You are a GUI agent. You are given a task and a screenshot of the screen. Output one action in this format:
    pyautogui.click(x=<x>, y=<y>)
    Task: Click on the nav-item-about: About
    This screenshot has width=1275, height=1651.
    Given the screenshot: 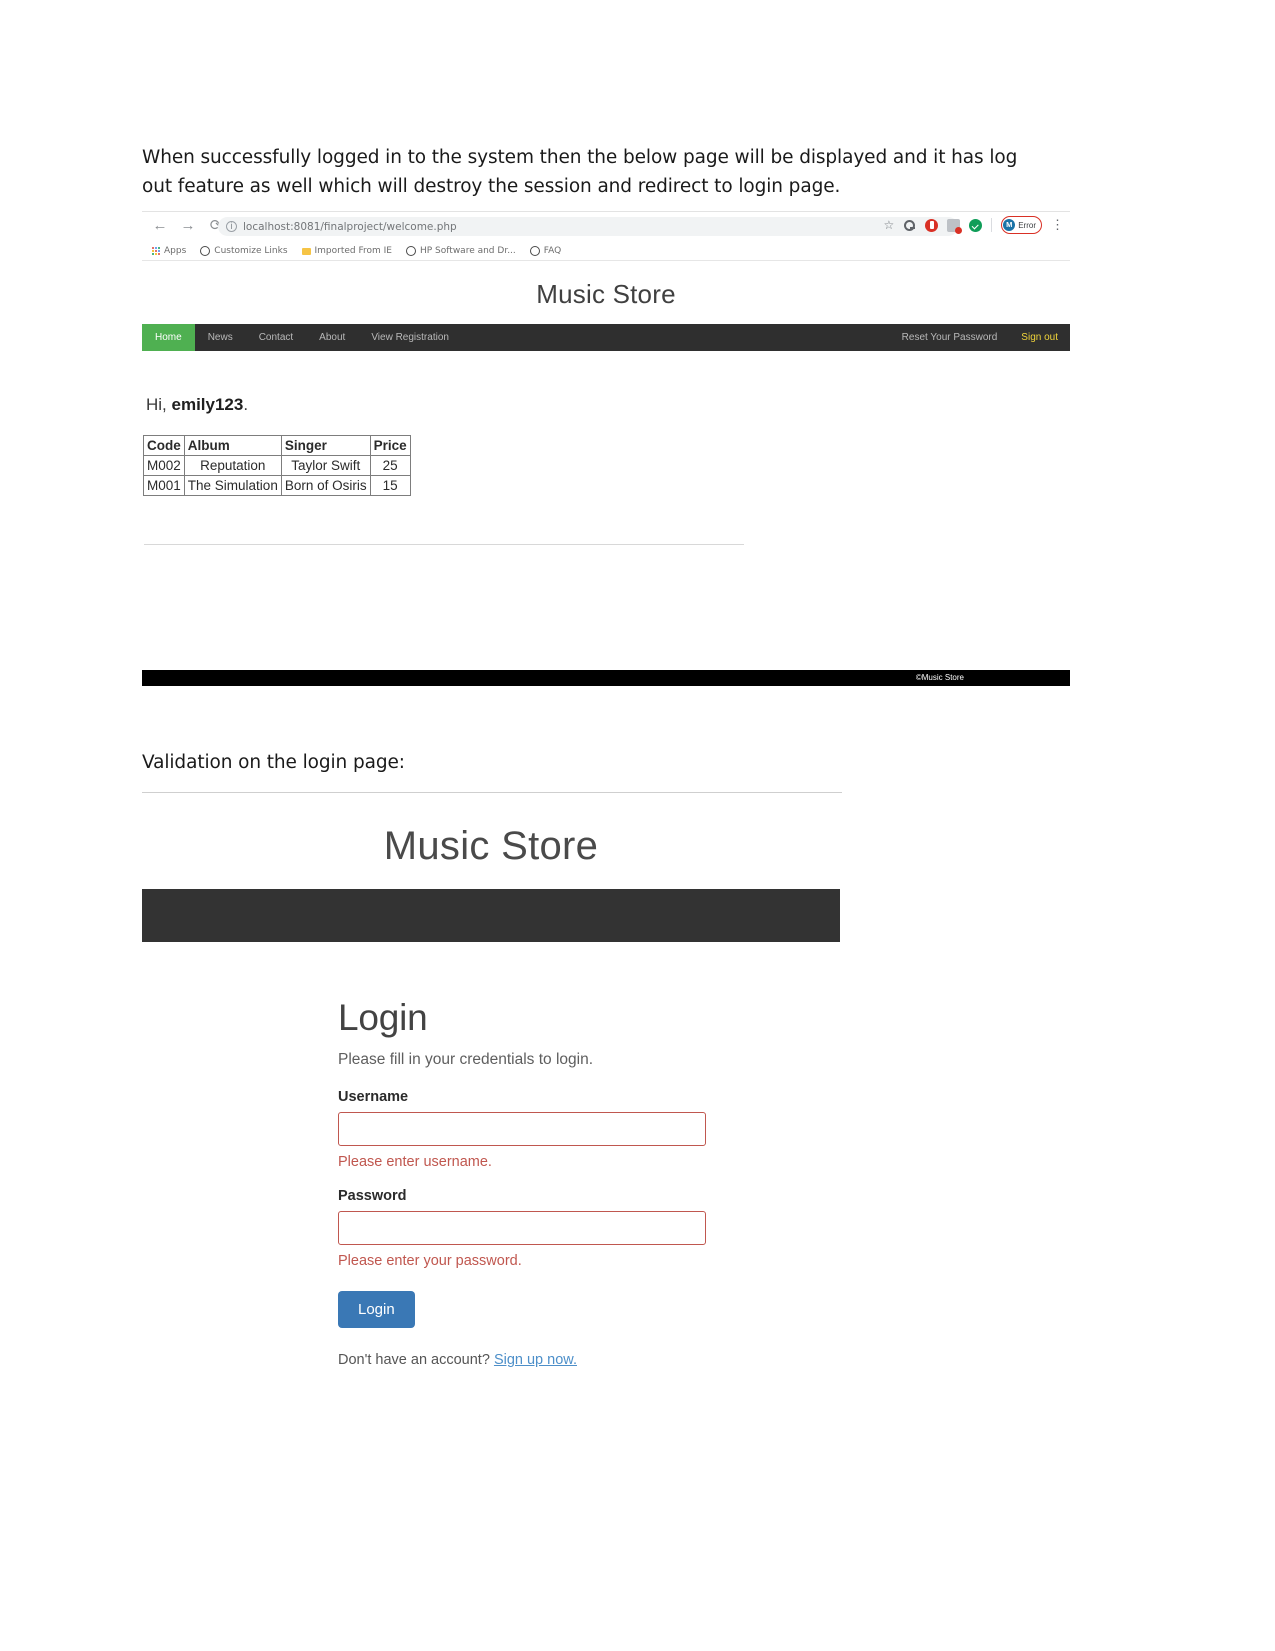 What is the action you would take?
    pyautogui.click(x=332, y=337)
    